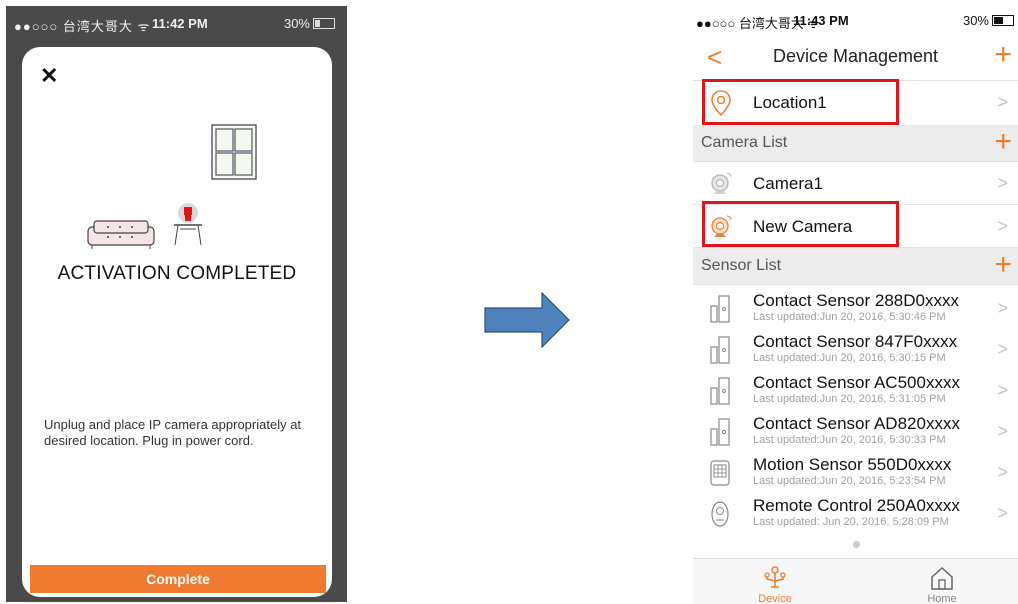  I want to click on add-camera-button: +, so click(1003, 142).